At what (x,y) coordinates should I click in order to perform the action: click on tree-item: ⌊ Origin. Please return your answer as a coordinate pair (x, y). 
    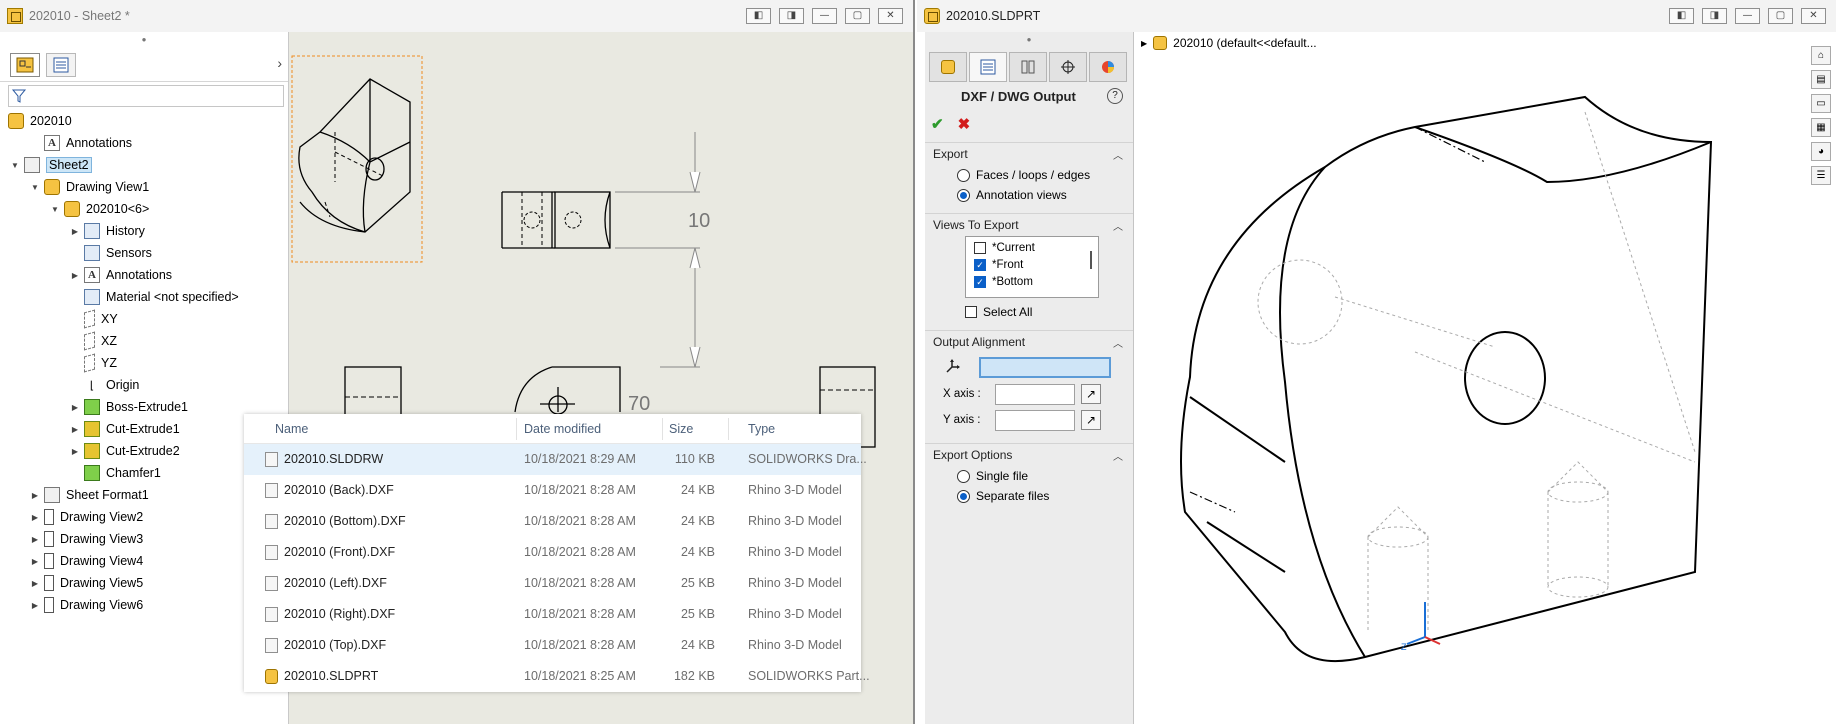
    Looking at the image, I should click on (144, 385).